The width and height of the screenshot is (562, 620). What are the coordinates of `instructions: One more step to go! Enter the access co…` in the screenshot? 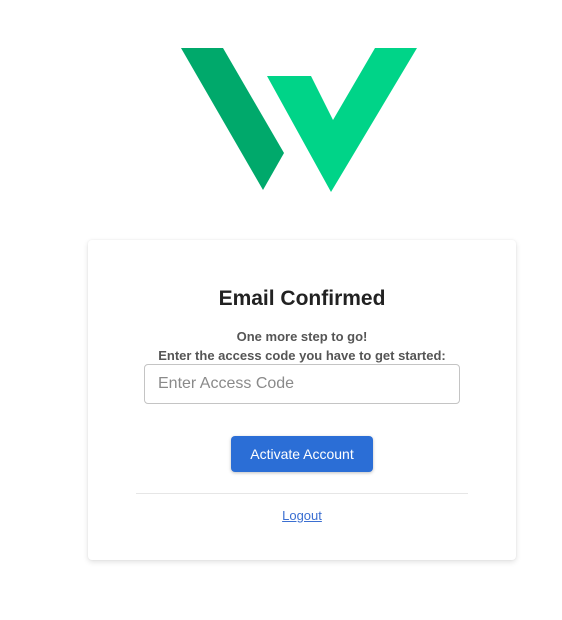 It's located at (302, 346).